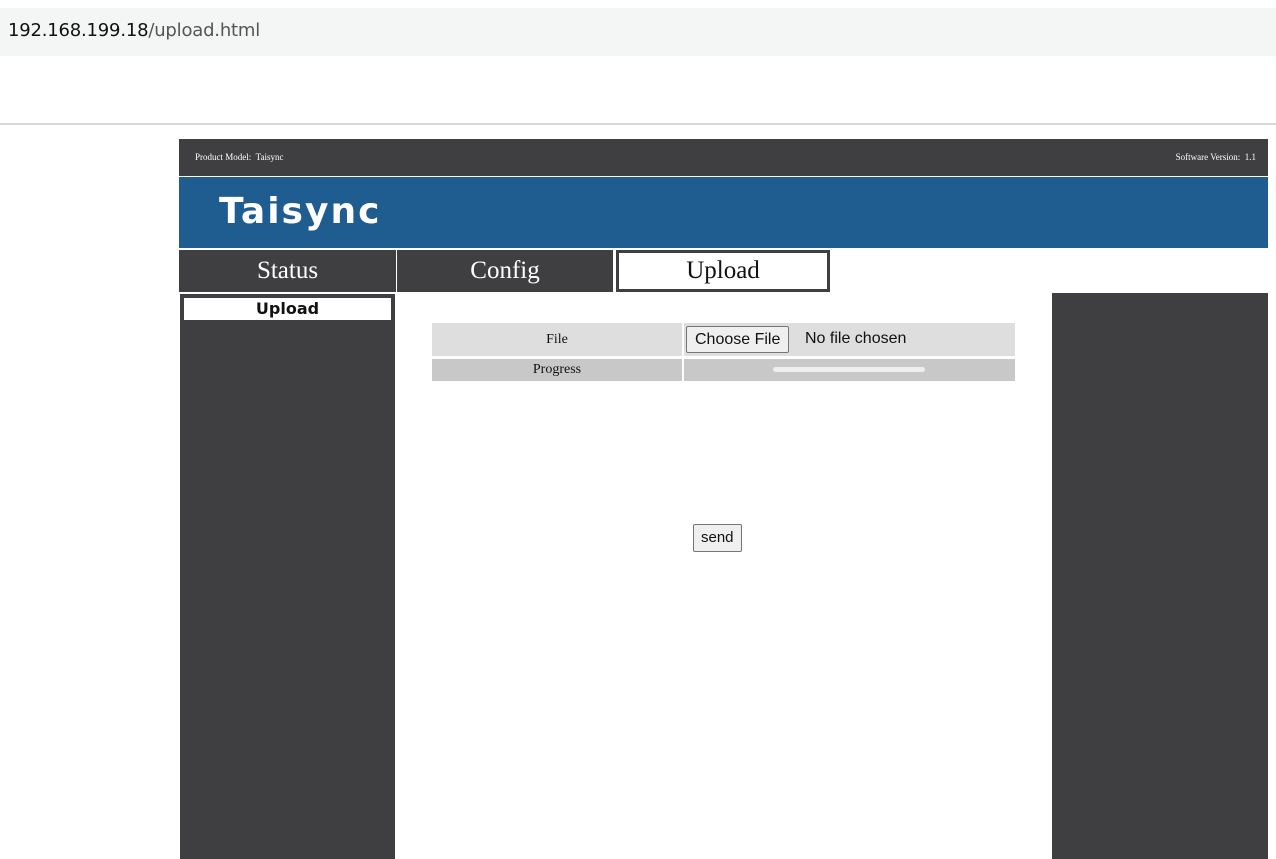 The width and height of the screenshot is (1276, 859). Describe the element at coordinates (723, 212) in the screenshot. I see `brand-banner: Taisync` at that location.